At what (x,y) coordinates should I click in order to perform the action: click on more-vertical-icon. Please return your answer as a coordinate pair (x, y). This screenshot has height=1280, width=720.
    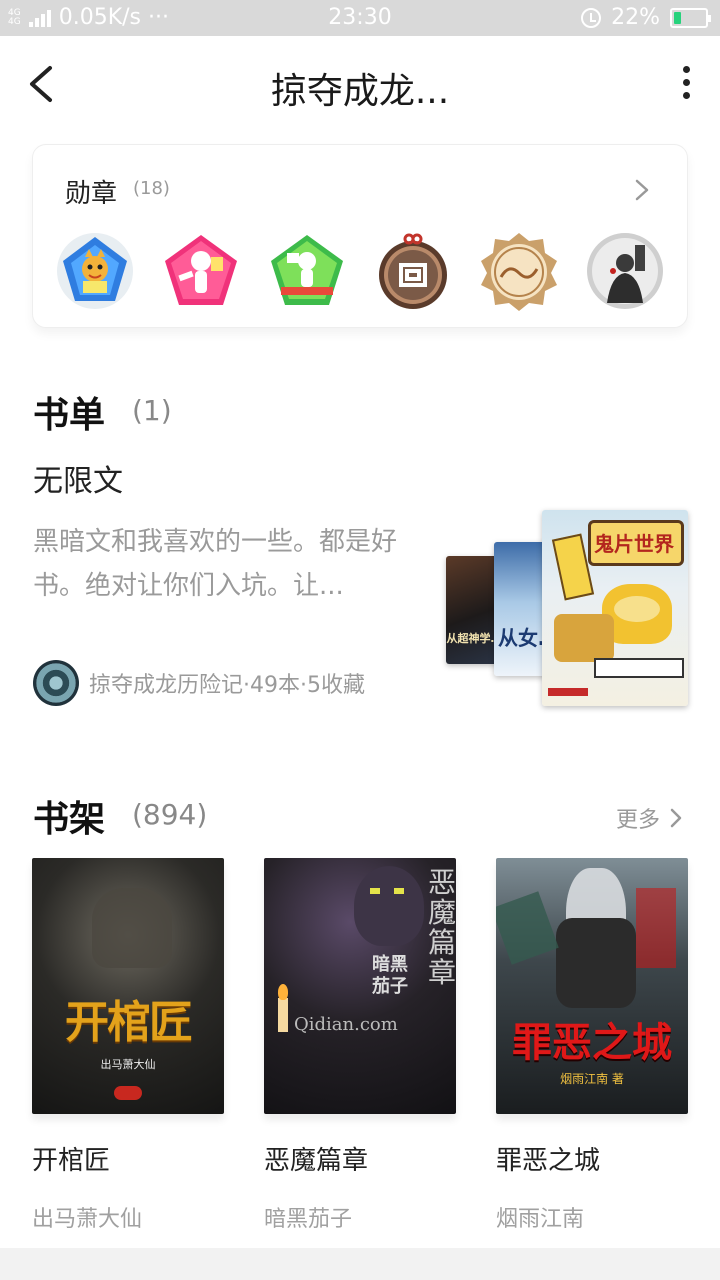
    Looking at the image, I should click on (686, 84).